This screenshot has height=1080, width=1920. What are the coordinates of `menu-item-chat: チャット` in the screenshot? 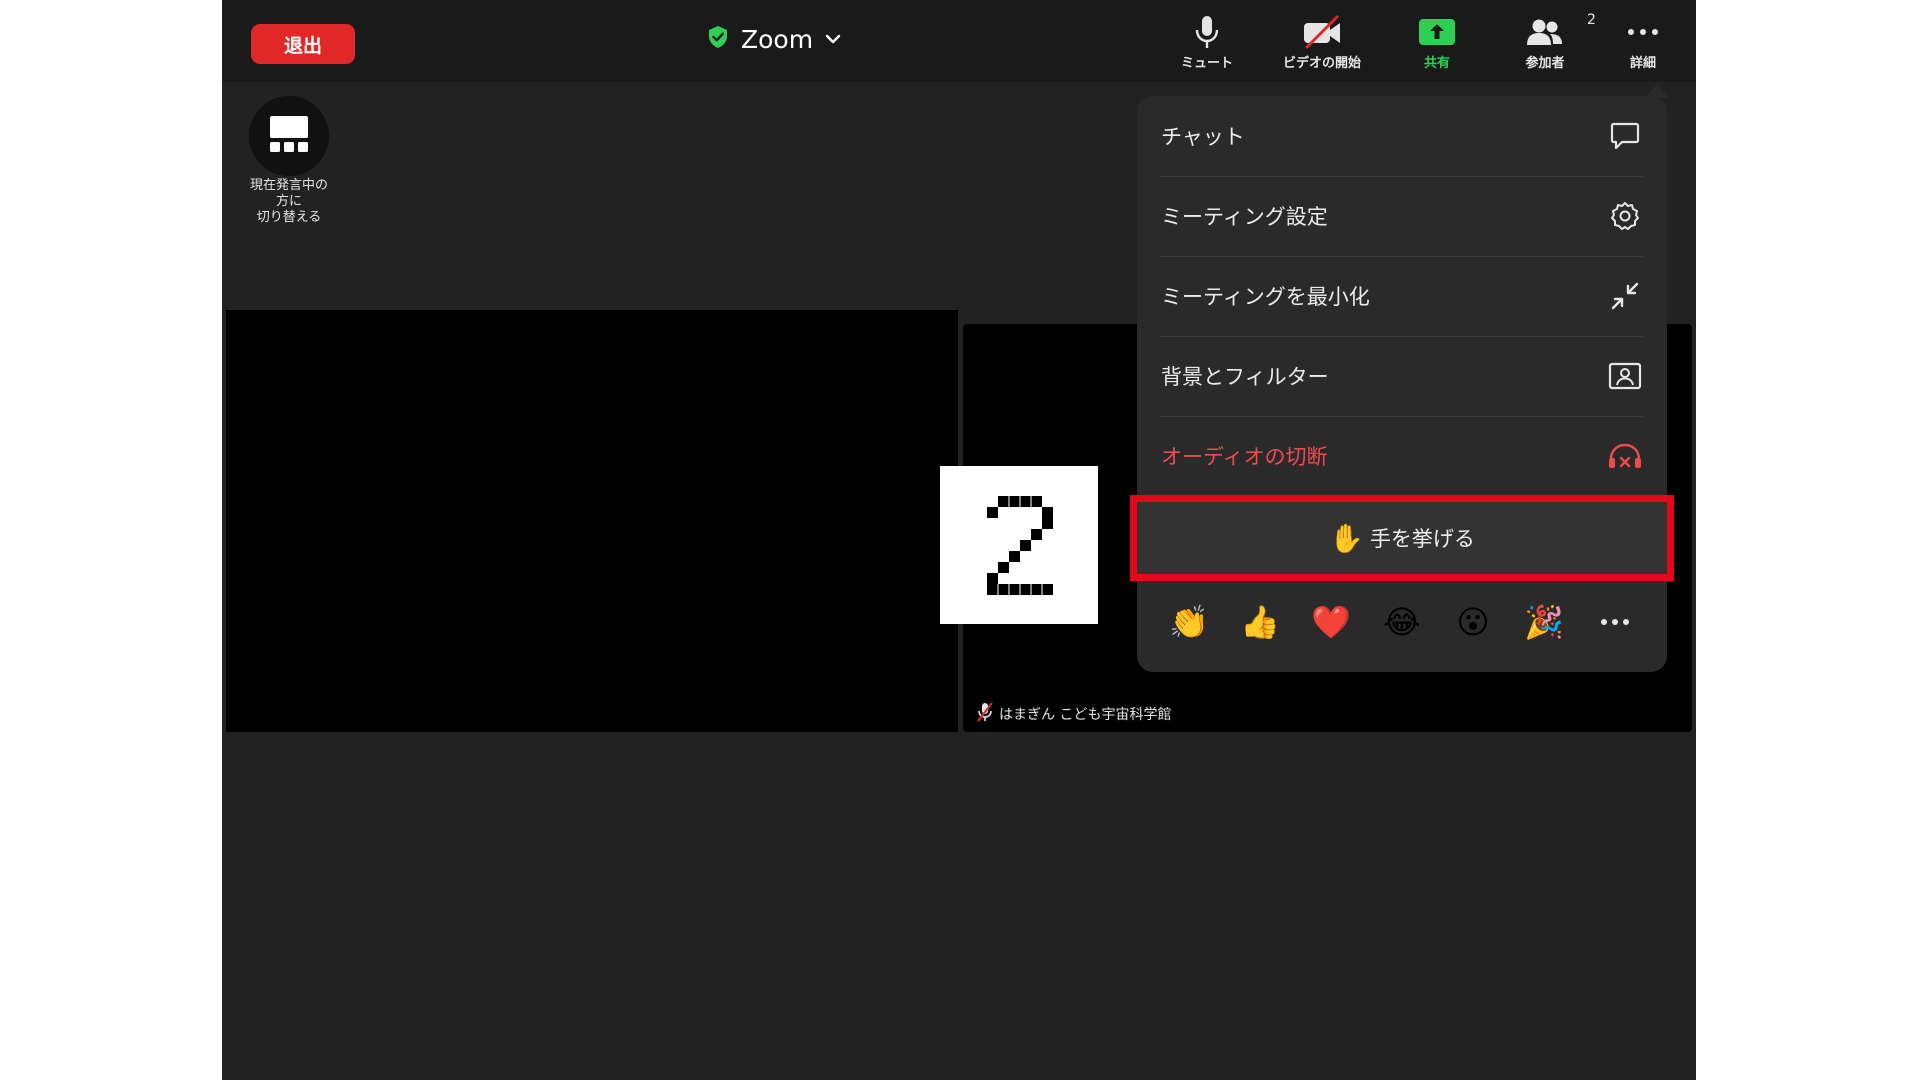 It's located at (1402, 136).